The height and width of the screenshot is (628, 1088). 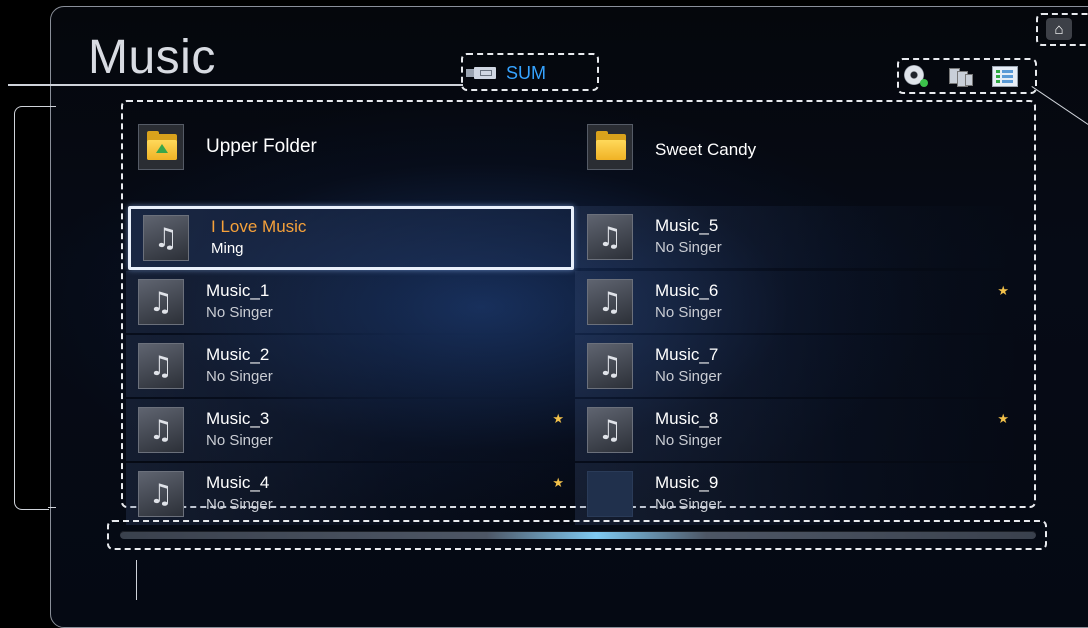 I want to click on callout-line, so click(x=136, y=580).